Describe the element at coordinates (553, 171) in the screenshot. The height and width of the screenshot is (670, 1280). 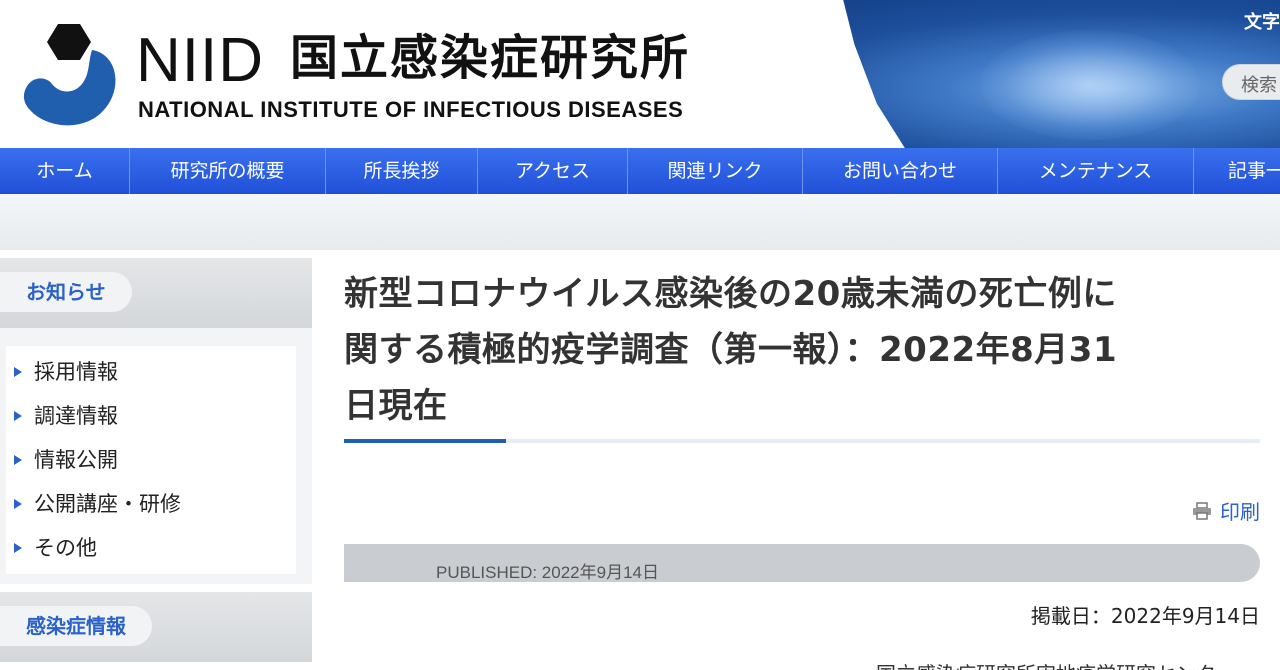
I see `nav-access: アクセス` at that location.